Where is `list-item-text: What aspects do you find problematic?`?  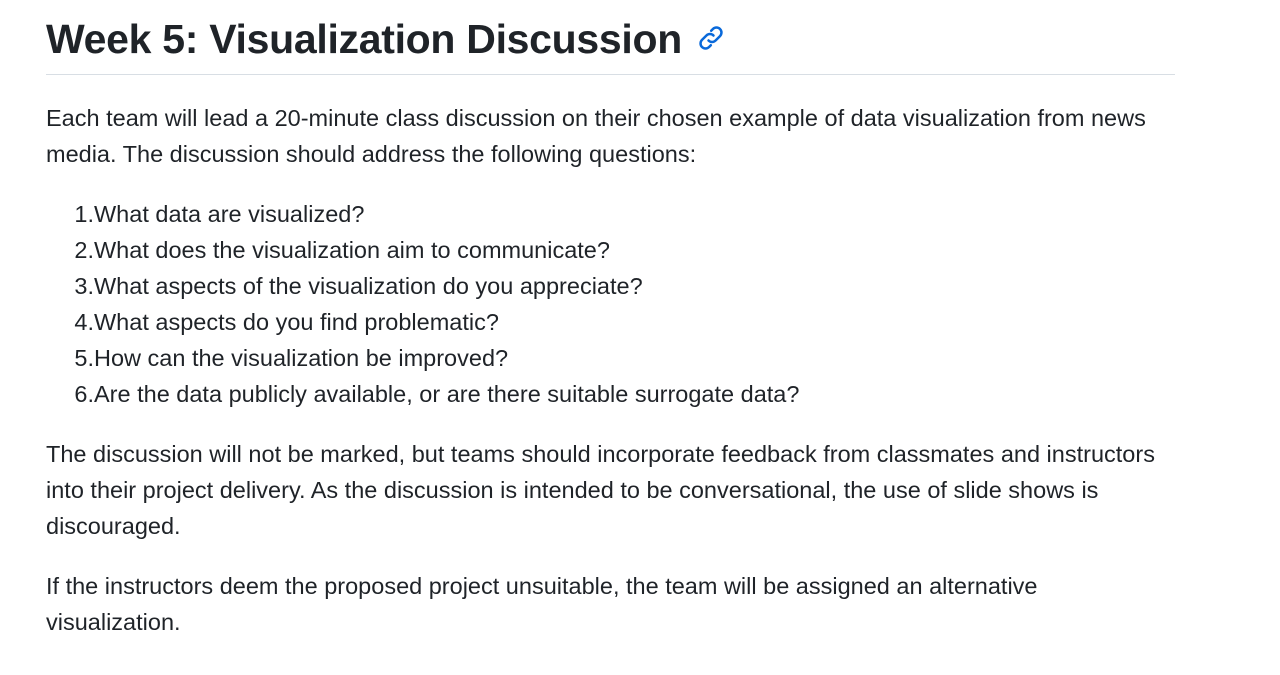 list-item-text: What aspects do you find problematic? is located at coordinates (296, 322).